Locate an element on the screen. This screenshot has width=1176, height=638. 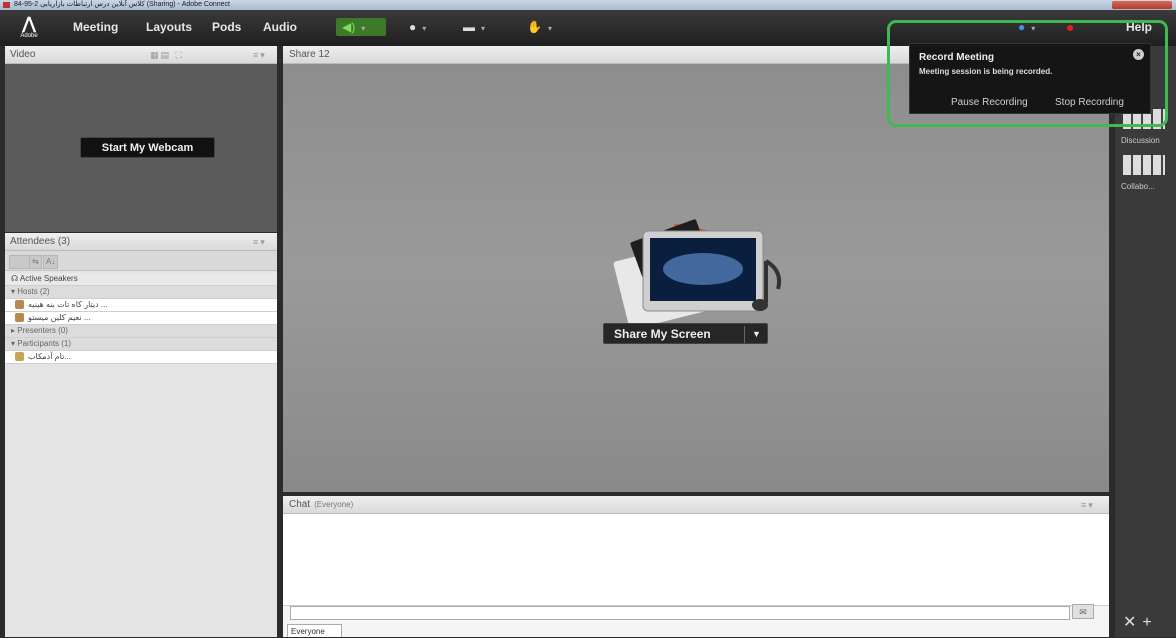
start-webcam-button: Start My Webcam is located at coordinates (147, 147).